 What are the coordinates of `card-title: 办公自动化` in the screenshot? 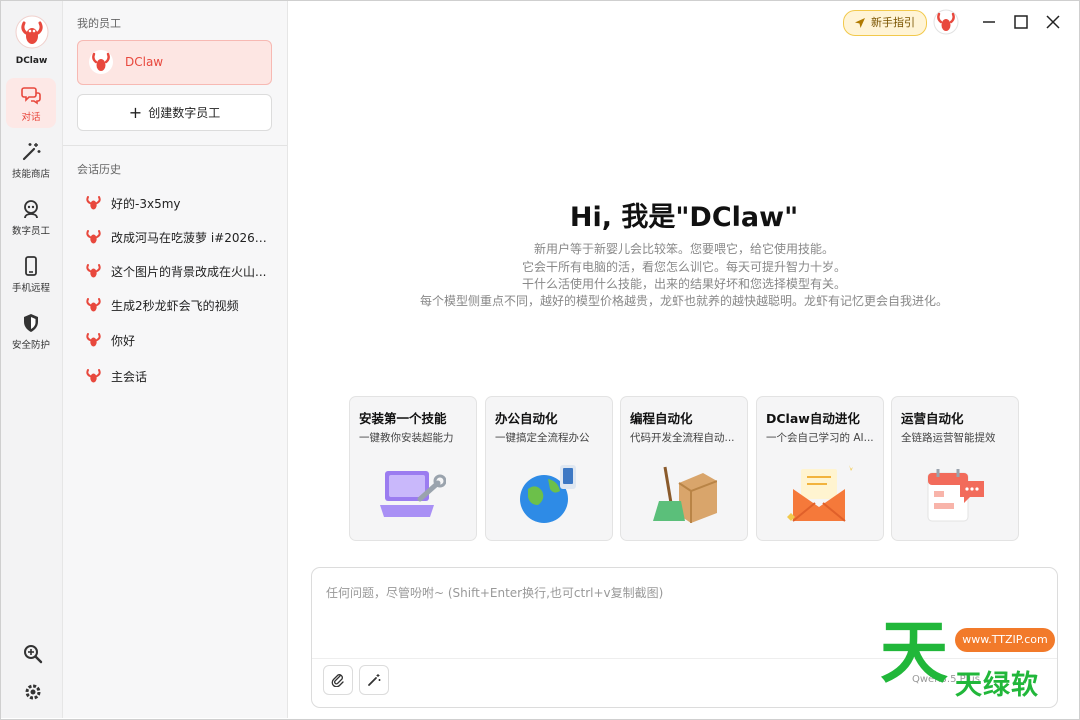 It's located at (526, 418).